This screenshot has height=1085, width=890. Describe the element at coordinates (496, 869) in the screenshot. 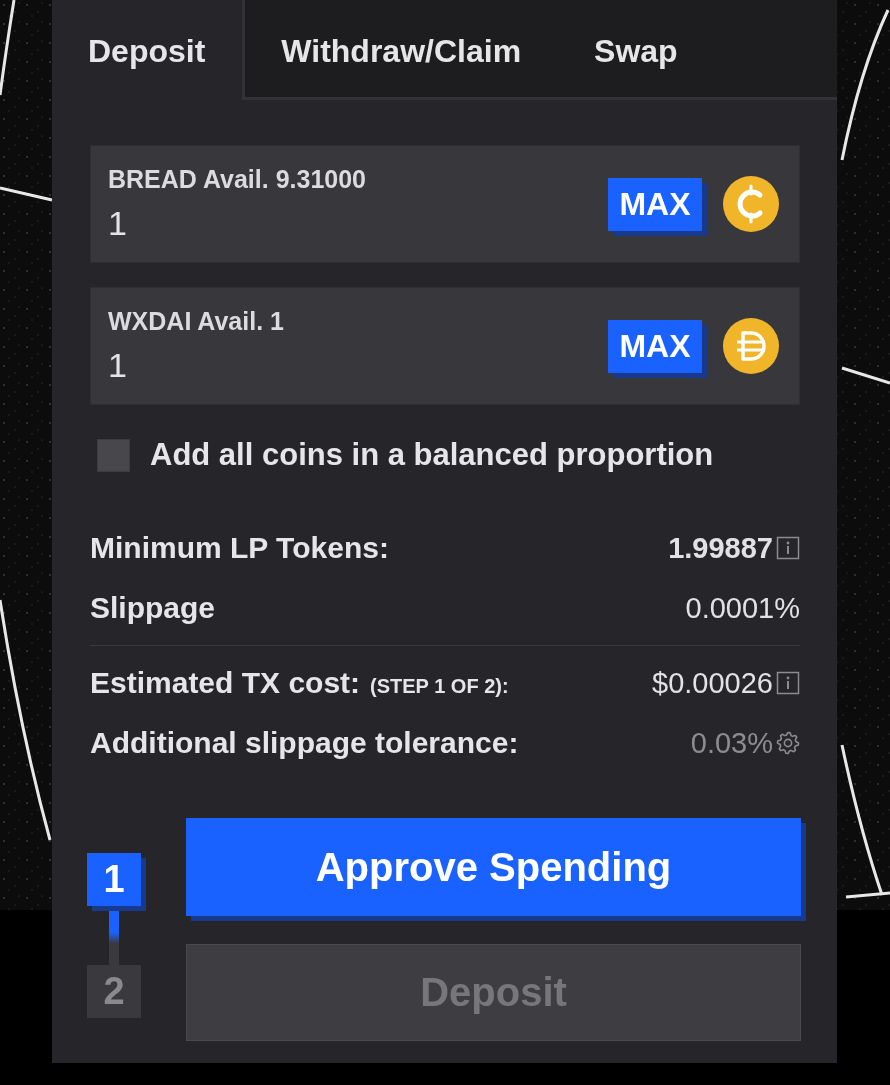

I see `action-button: Approve Spending` at that location.